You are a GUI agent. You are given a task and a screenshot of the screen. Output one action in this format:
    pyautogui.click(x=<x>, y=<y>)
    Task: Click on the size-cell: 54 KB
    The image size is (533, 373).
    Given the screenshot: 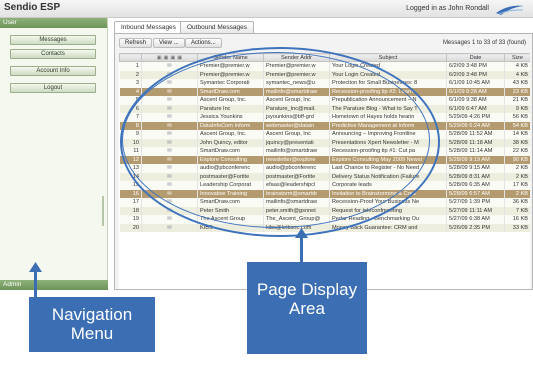 What is the action you would take?
    pyautogui.click(x=517, y=125)
    